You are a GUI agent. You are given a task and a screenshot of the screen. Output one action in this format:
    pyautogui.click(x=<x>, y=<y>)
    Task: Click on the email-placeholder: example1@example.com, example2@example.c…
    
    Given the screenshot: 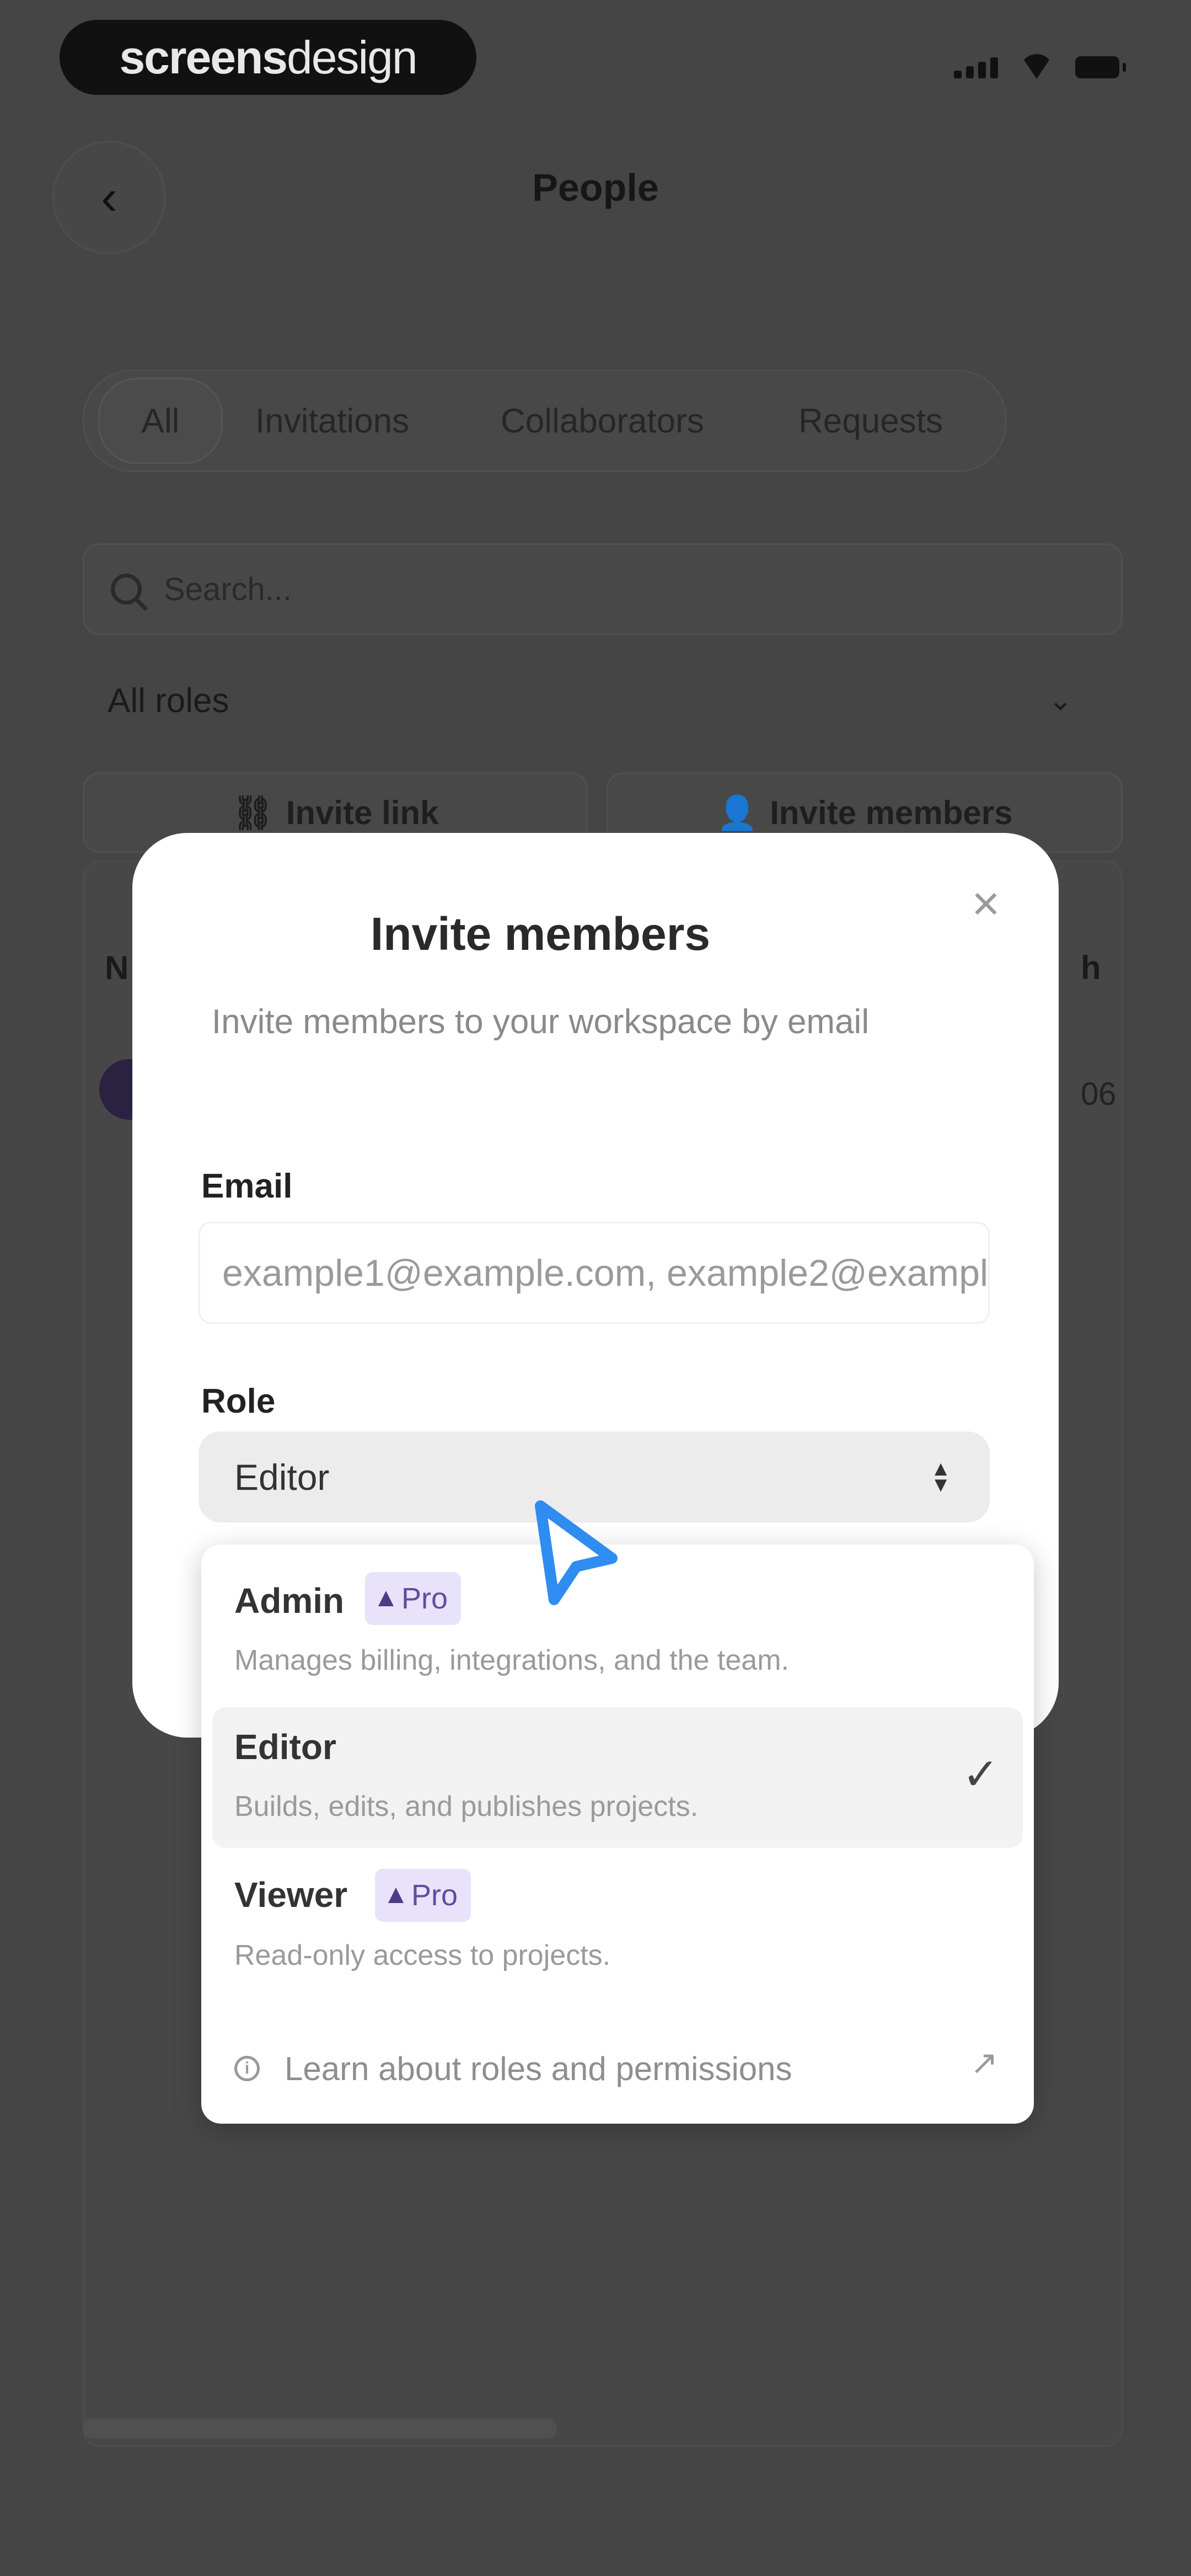 What is the action you would take?
    pyautogui.click(x=605, y=1273)
    